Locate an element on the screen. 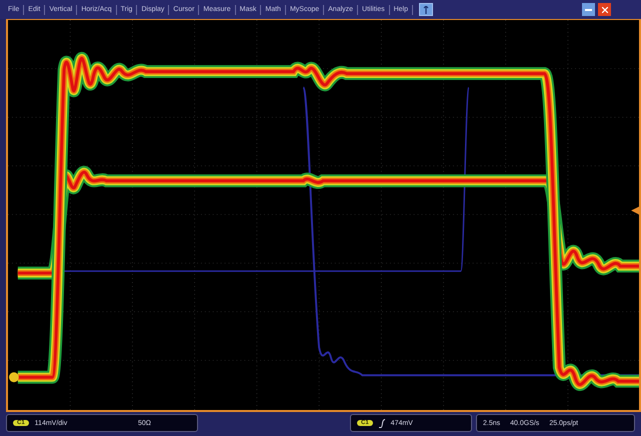  minimize-icon is located at coordinates (588, 9).